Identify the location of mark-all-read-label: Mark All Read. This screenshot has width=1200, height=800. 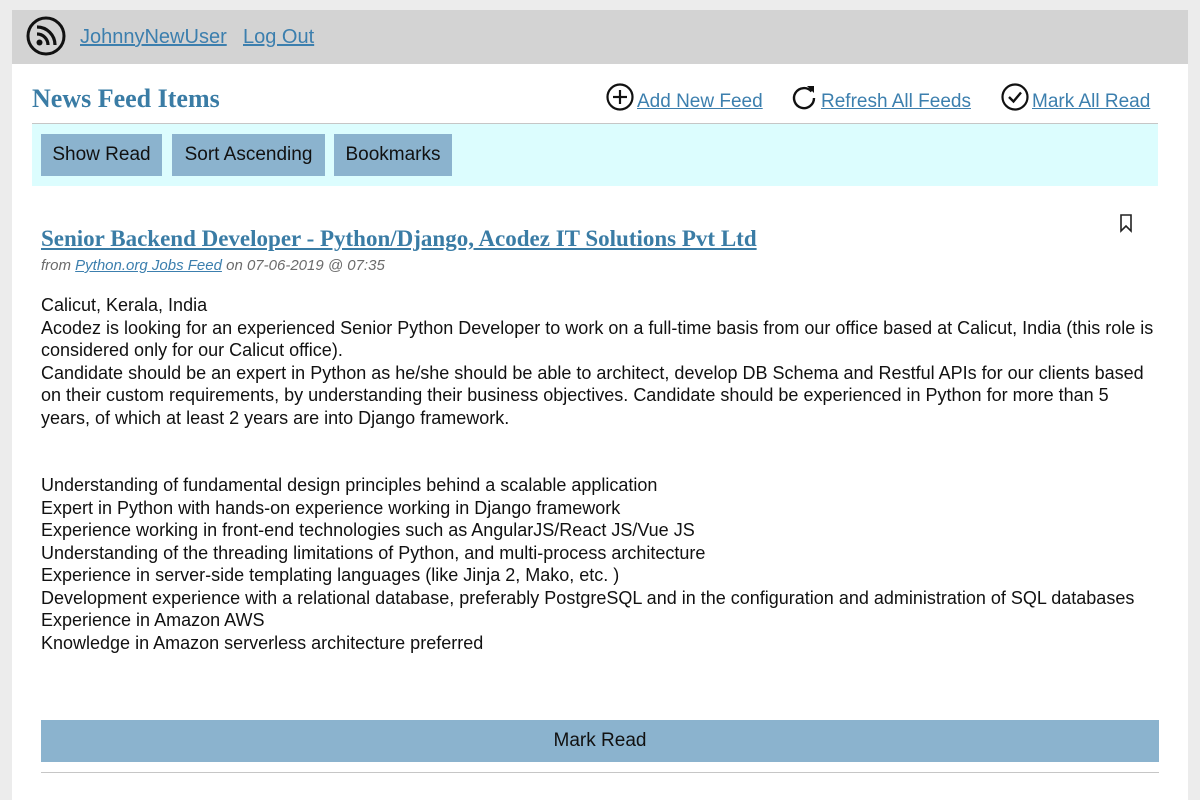
(1091, 101).